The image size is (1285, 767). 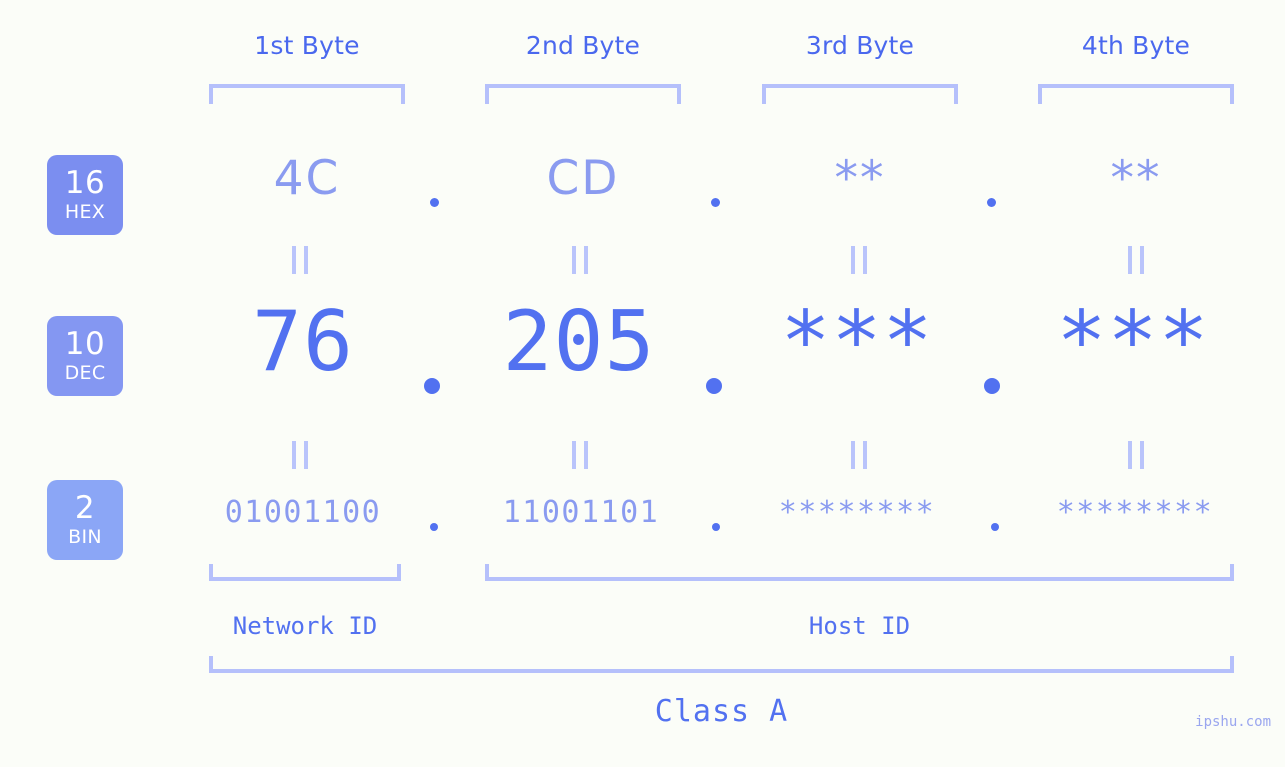 What do you see at coordinates (307, 45) in the screenshot?
I see `byte-header-1: 1st Byte` at bounding box center [307, 45].